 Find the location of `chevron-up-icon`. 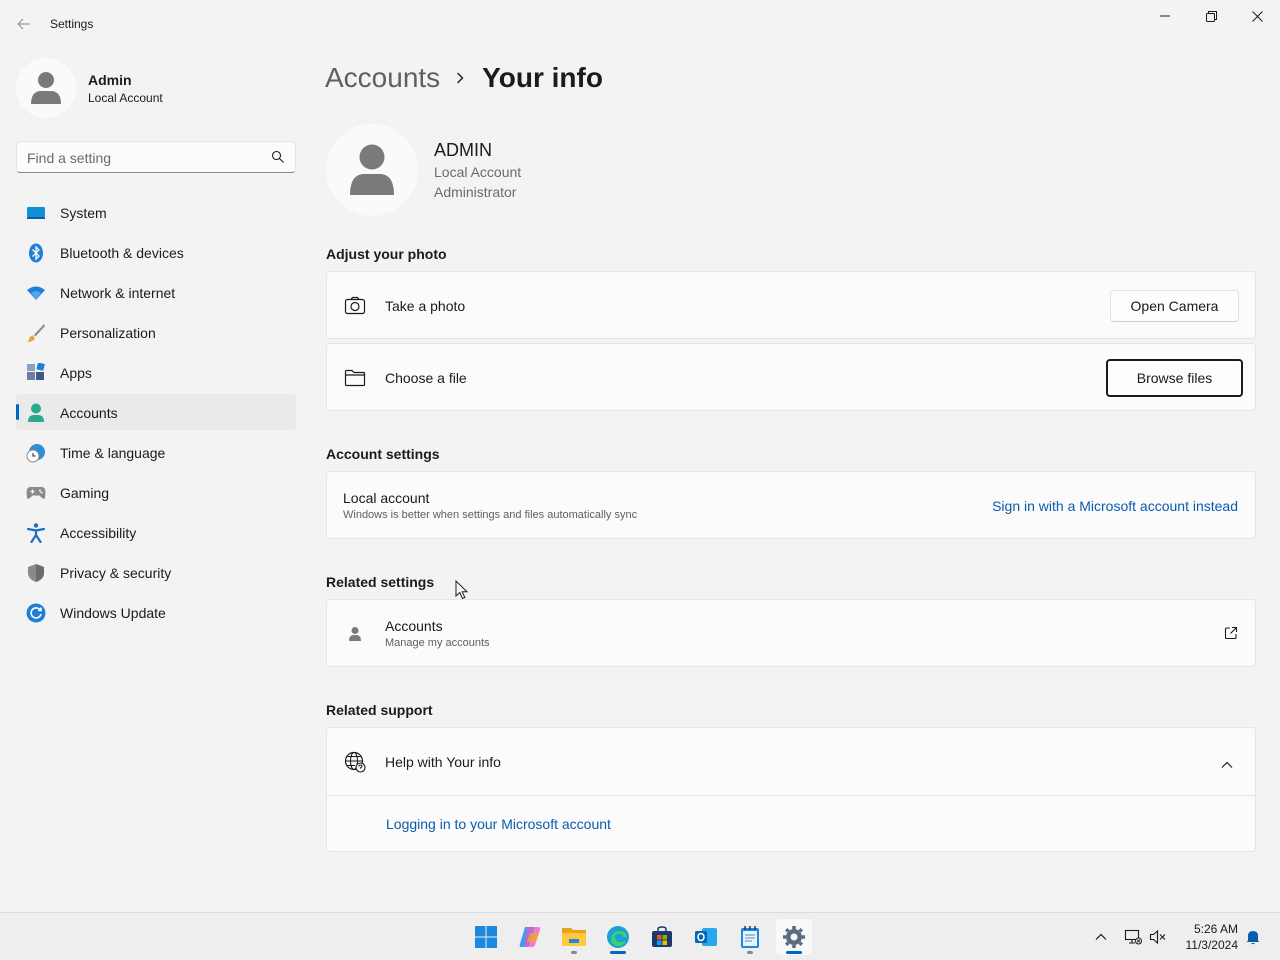

chevron-up-icon is located at coordinates (1227, 762).